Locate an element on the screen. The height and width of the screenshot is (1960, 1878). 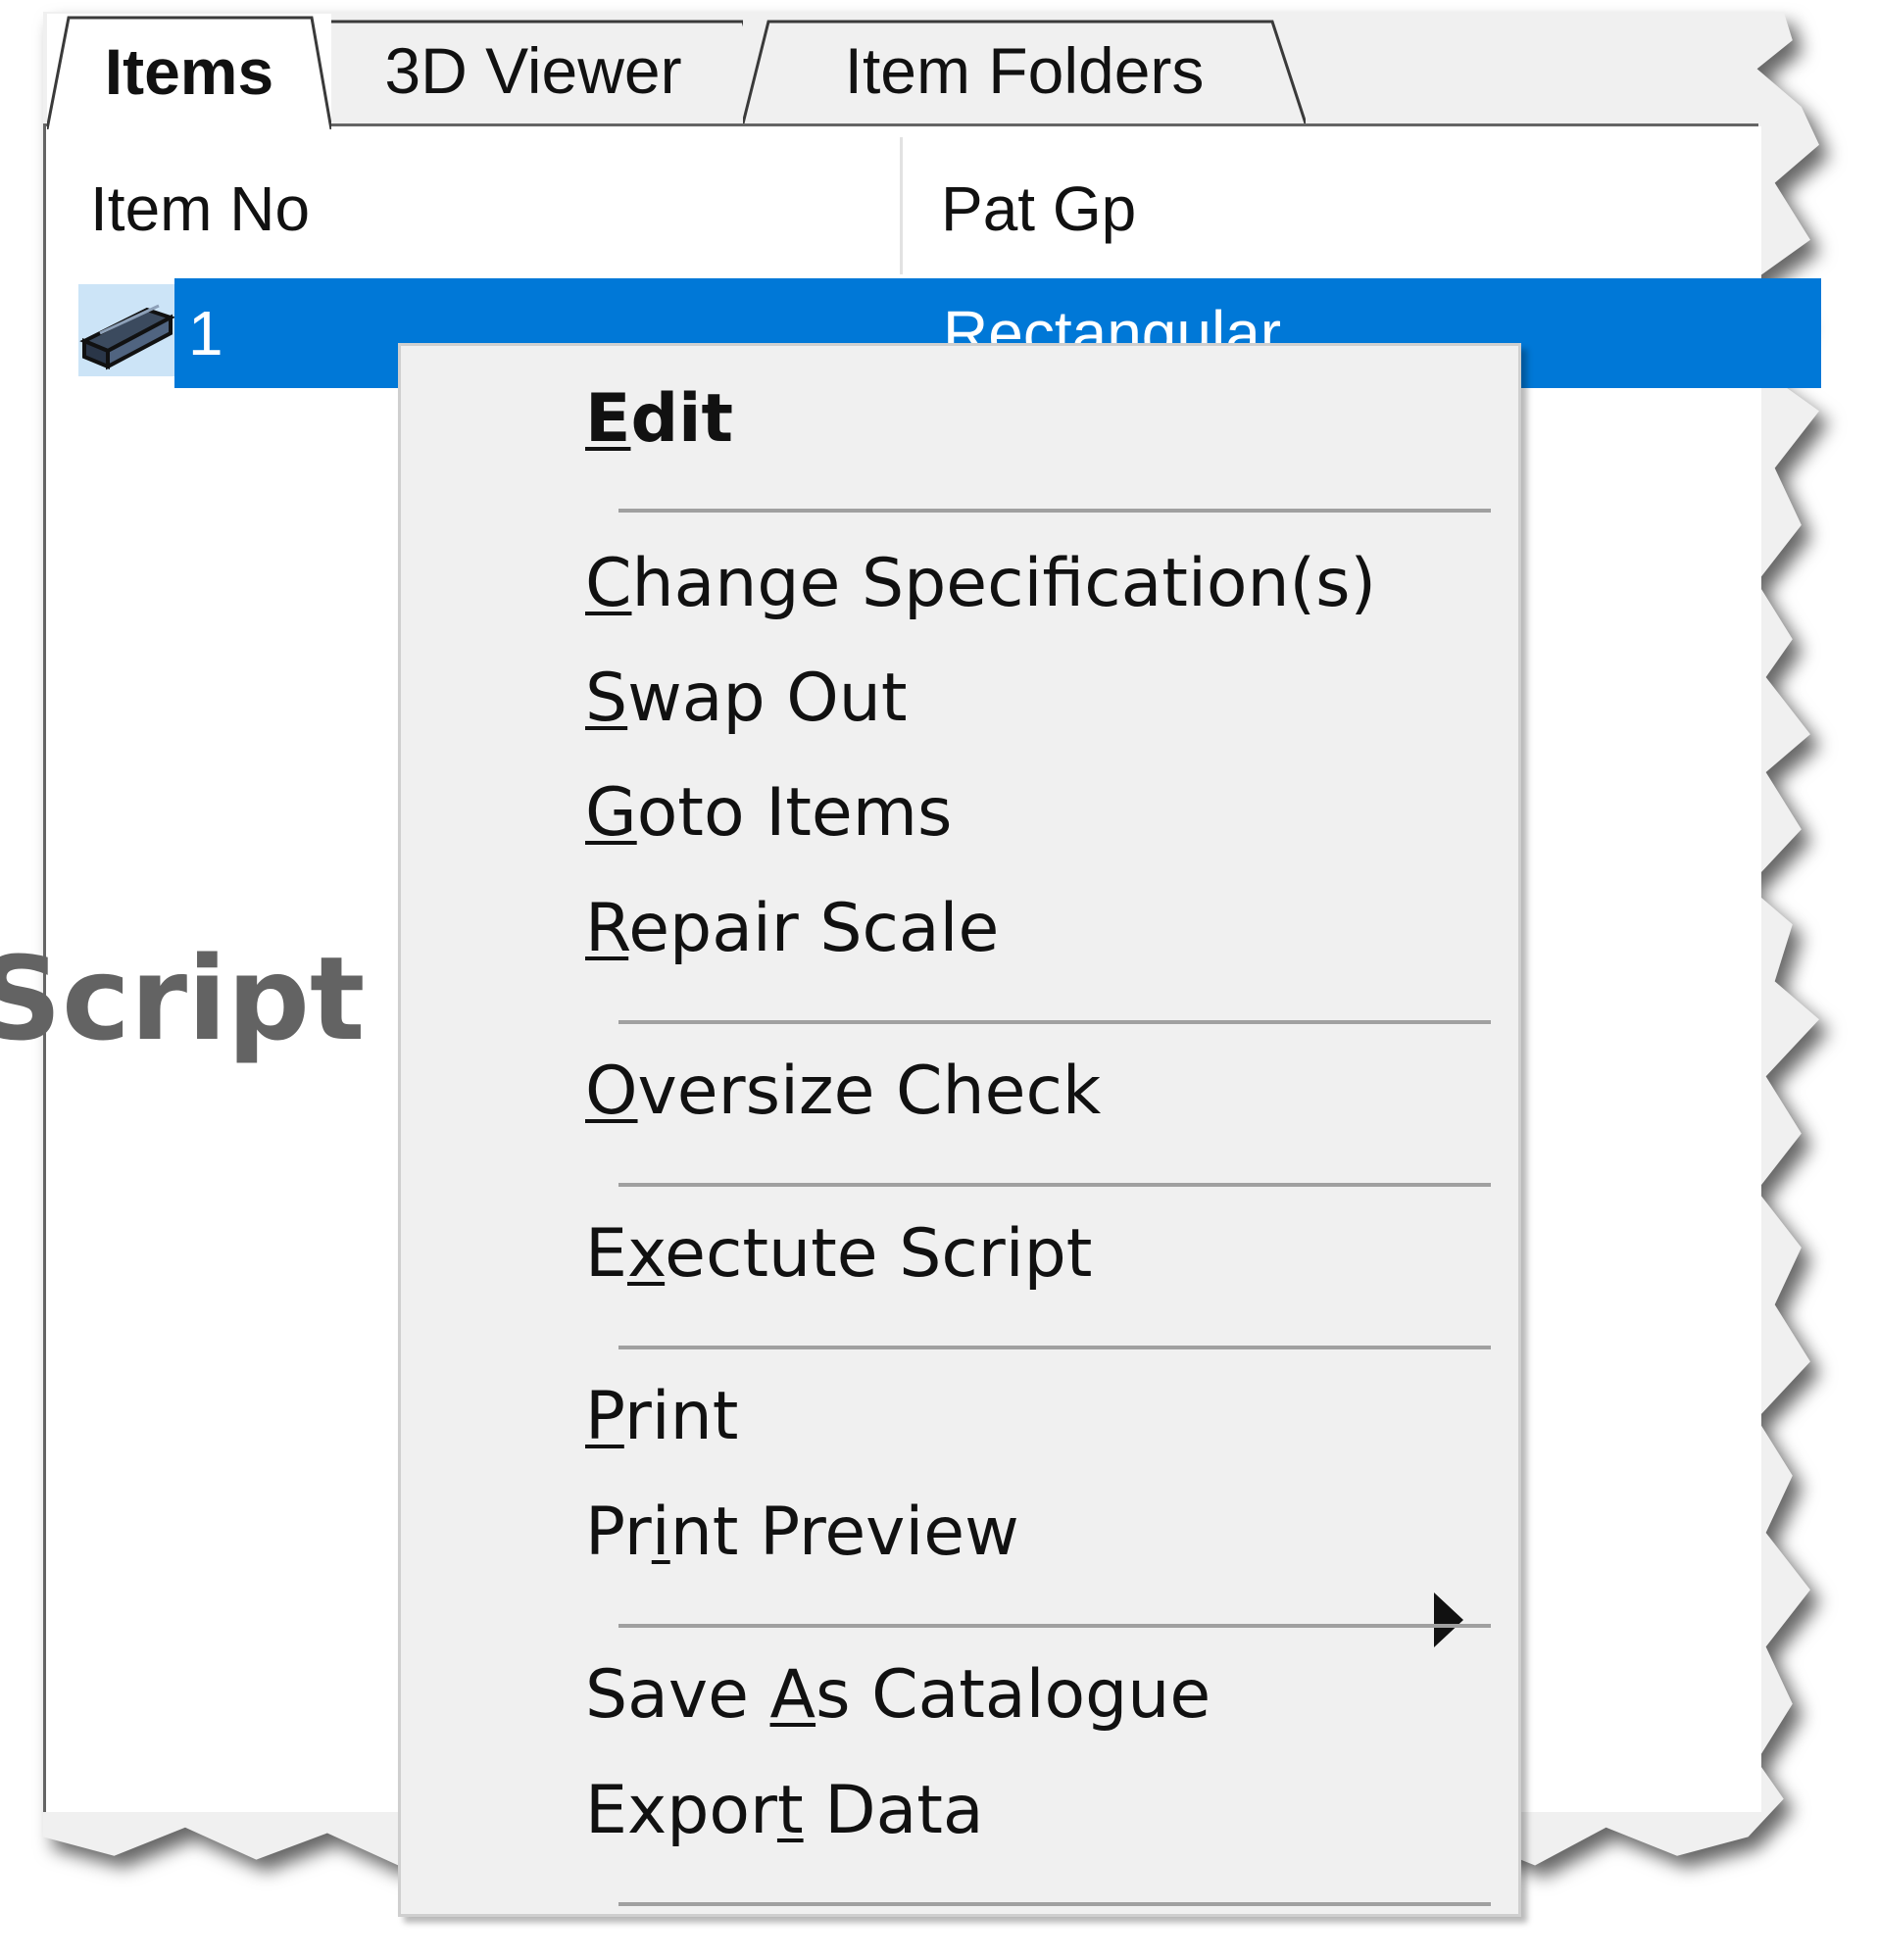
menu-item-label: Export Data is located at coordinates (785, 1810).